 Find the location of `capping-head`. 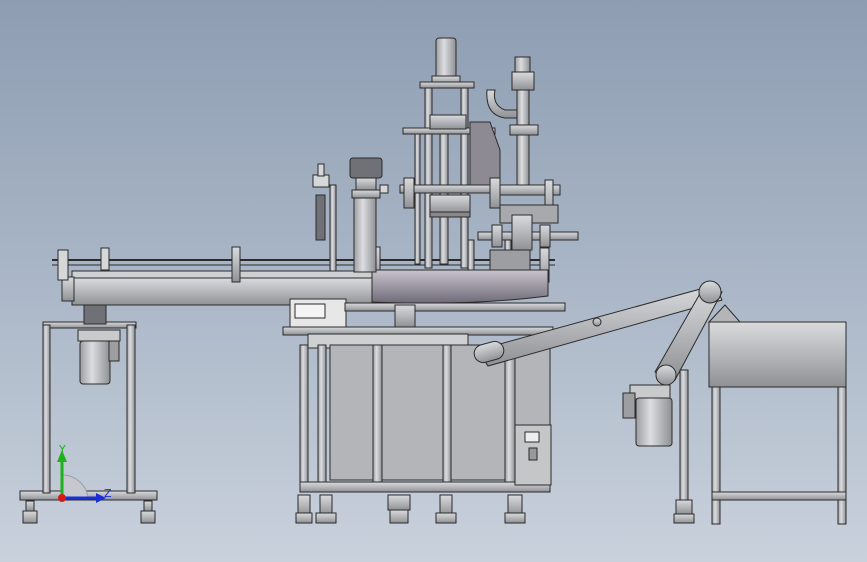

capping-head is located at coordinates (369, 215).